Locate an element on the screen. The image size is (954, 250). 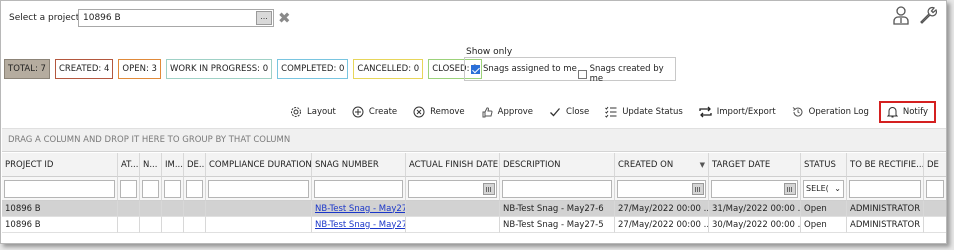
create-button: Create is located at coordinates (374, 112).